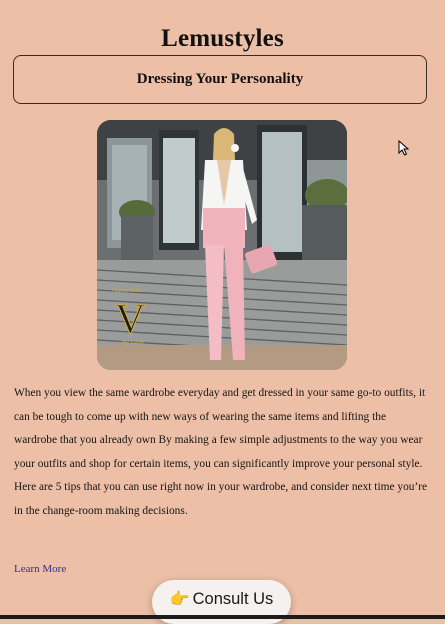 This screenshot has width=445, height=624. Describe the element at coordinates (130, 320) in the screenshot. I see `svg-text: V` at that location.